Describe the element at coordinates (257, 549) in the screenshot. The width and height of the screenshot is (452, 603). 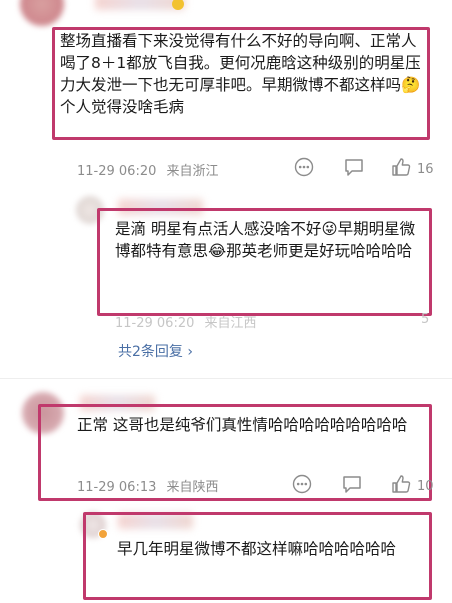
I see `reply-text: 早几年明星微博不都这样嘛哈哈哈哈哈哈` at that location.